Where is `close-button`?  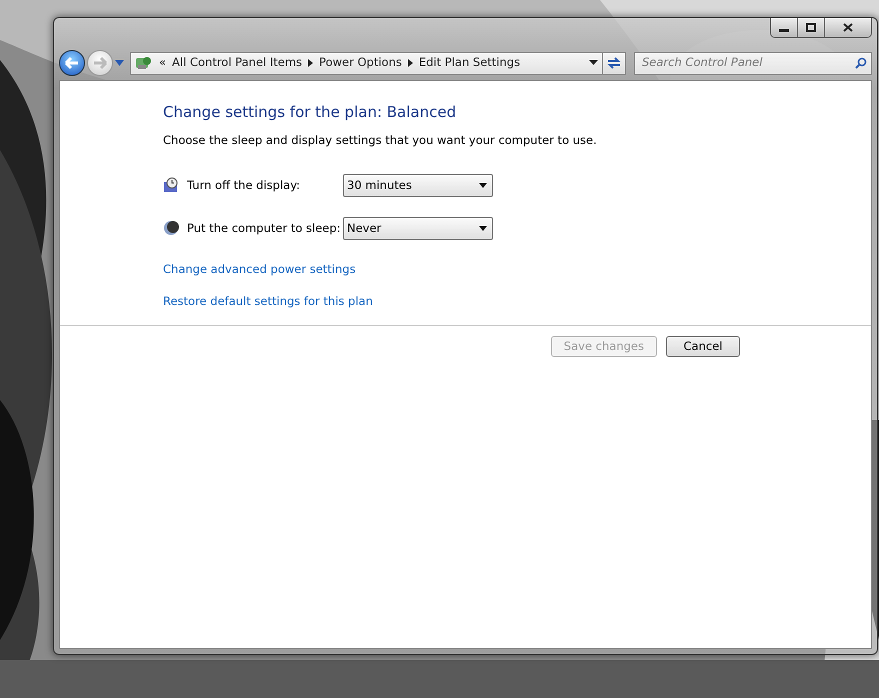 close-button is located at coordinates (848, 27).